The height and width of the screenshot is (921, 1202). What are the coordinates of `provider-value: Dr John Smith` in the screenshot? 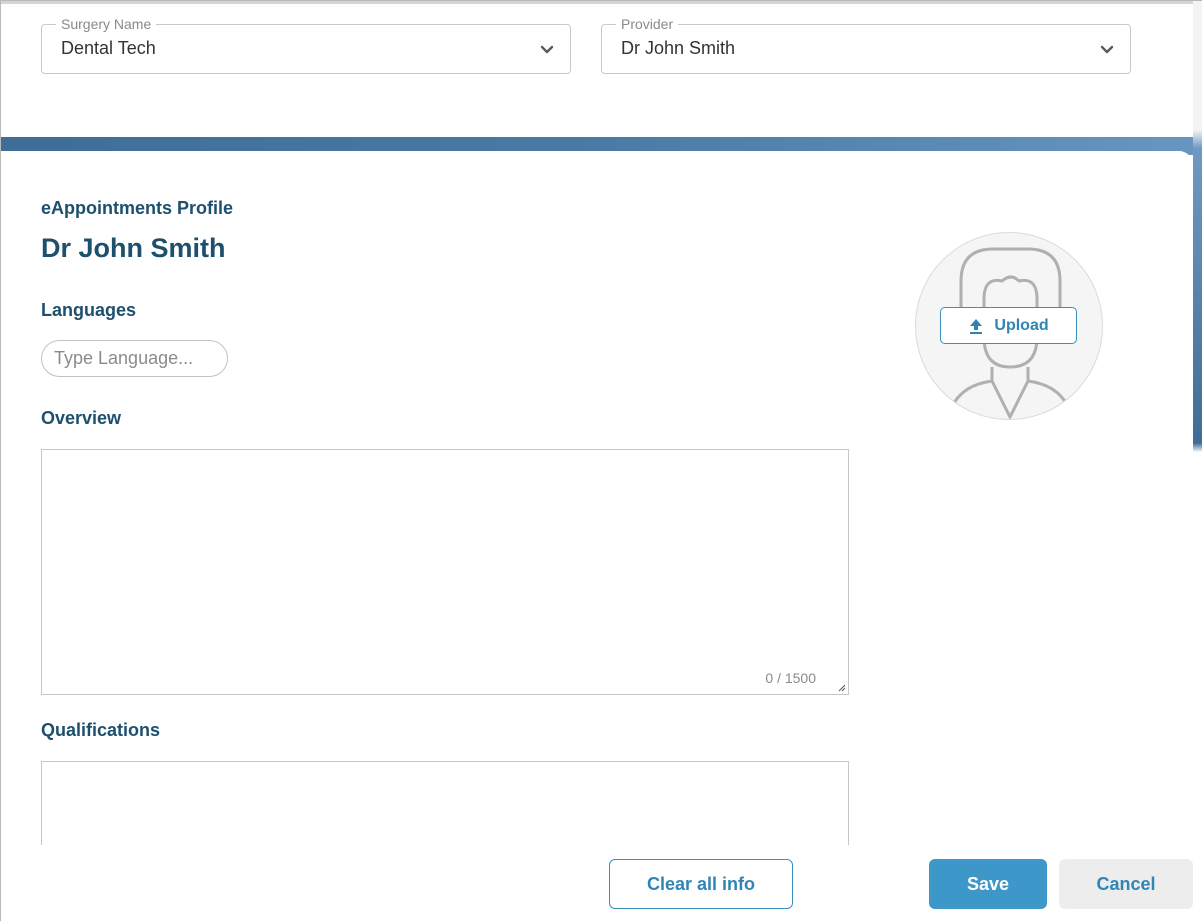 It's located at (678, 48).